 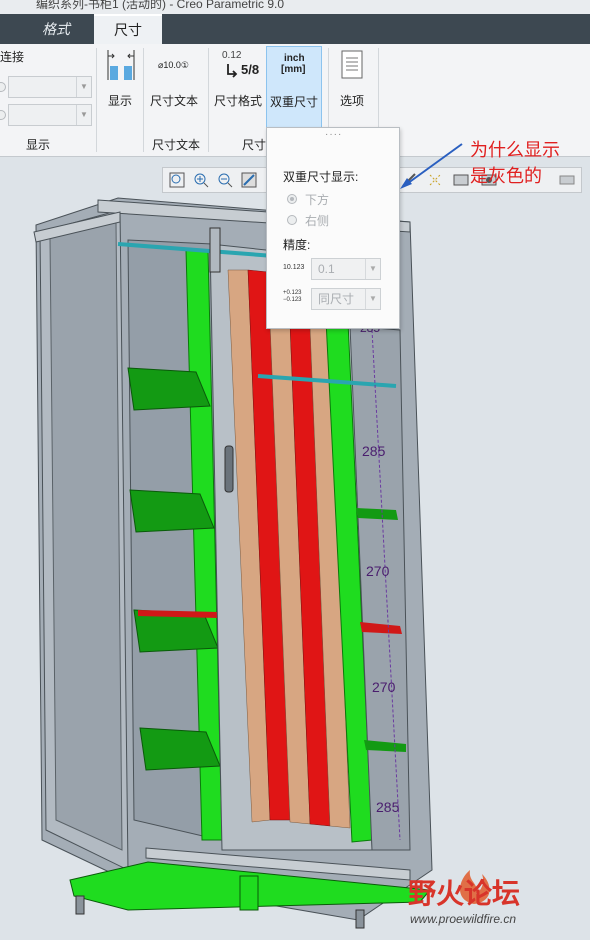 What do you see at coordinates (352, 65) in the screenshot?
I see `options-icon` at bounding box center [352, 65].